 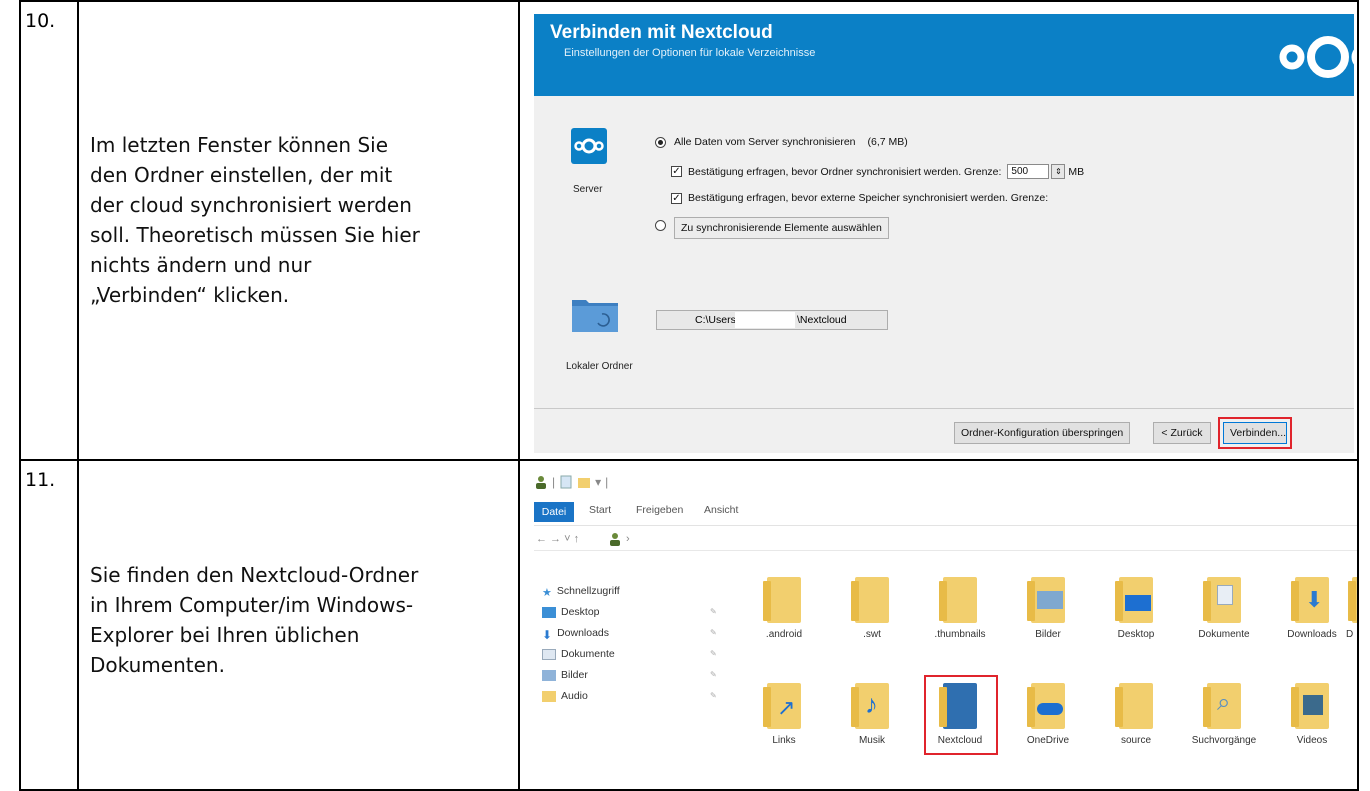 I want to click on tab-freigeben: Freigeben, so click(x=659, y=510).